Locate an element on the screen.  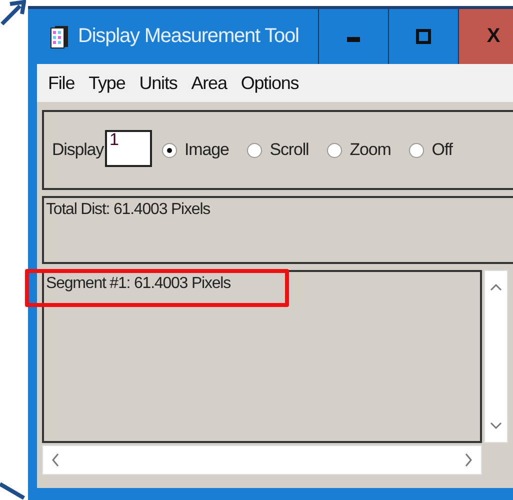
horizontal-scrollbar is located at coordinates (262, 460).